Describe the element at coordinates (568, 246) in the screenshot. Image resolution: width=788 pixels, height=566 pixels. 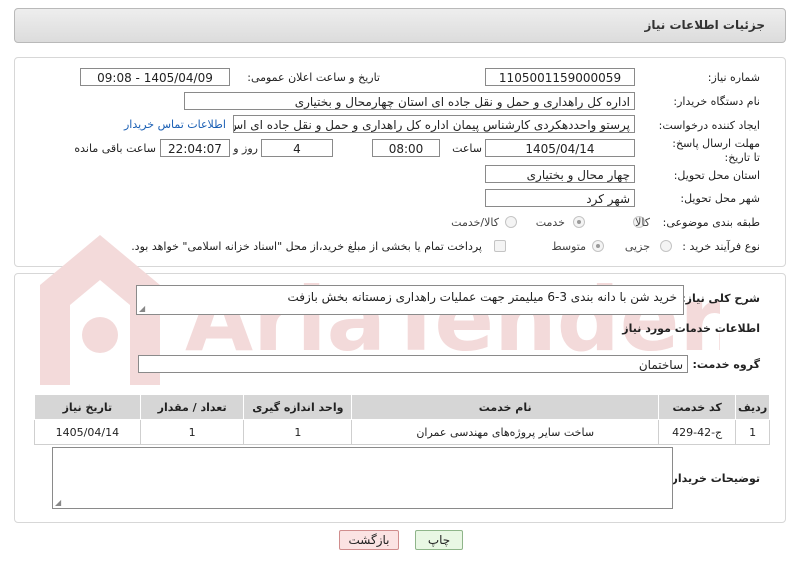
I see `process-medium-label: متوسط` at that location.